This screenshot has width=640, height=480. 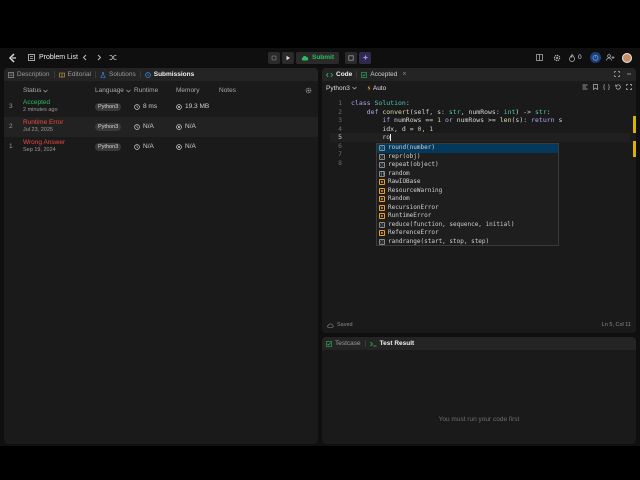 I want to click on runtime-cell: N/A, so click(x=144, y=146).